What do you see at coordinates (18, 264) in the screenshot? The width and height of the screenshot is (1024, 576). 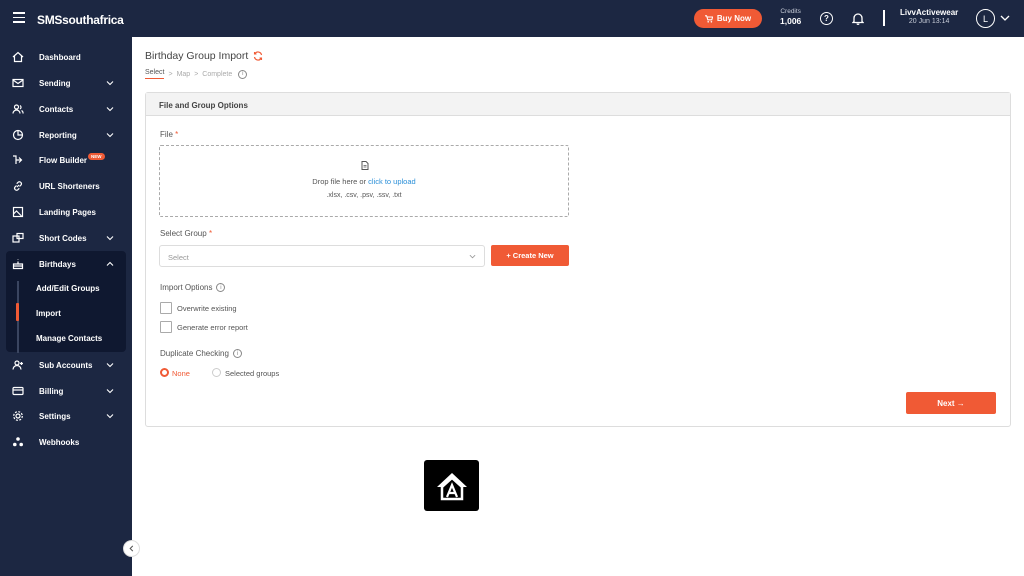 I see `birthday-icon` at bounding box center [18, 264].